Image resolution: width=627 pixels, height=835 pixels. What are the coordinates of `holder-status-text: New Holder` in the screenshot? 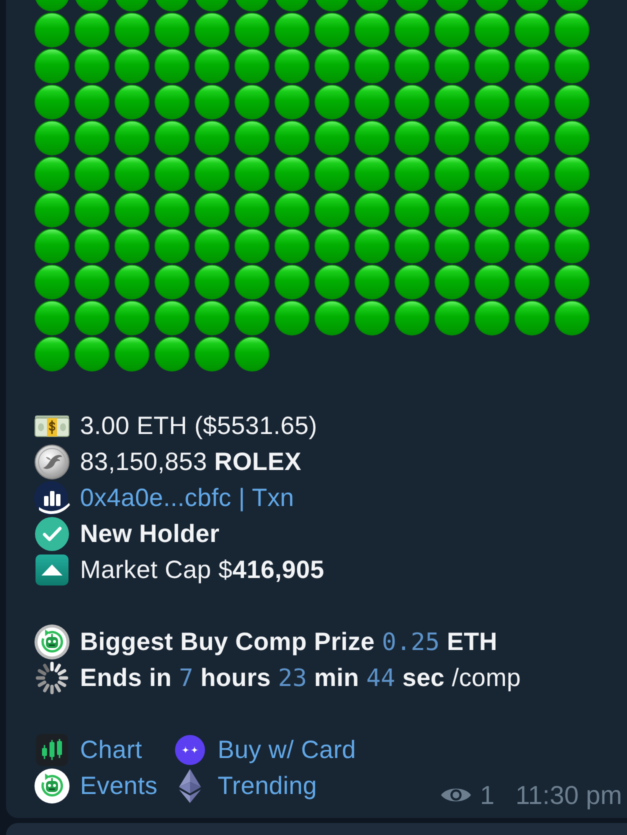 It's located at (150, 534).